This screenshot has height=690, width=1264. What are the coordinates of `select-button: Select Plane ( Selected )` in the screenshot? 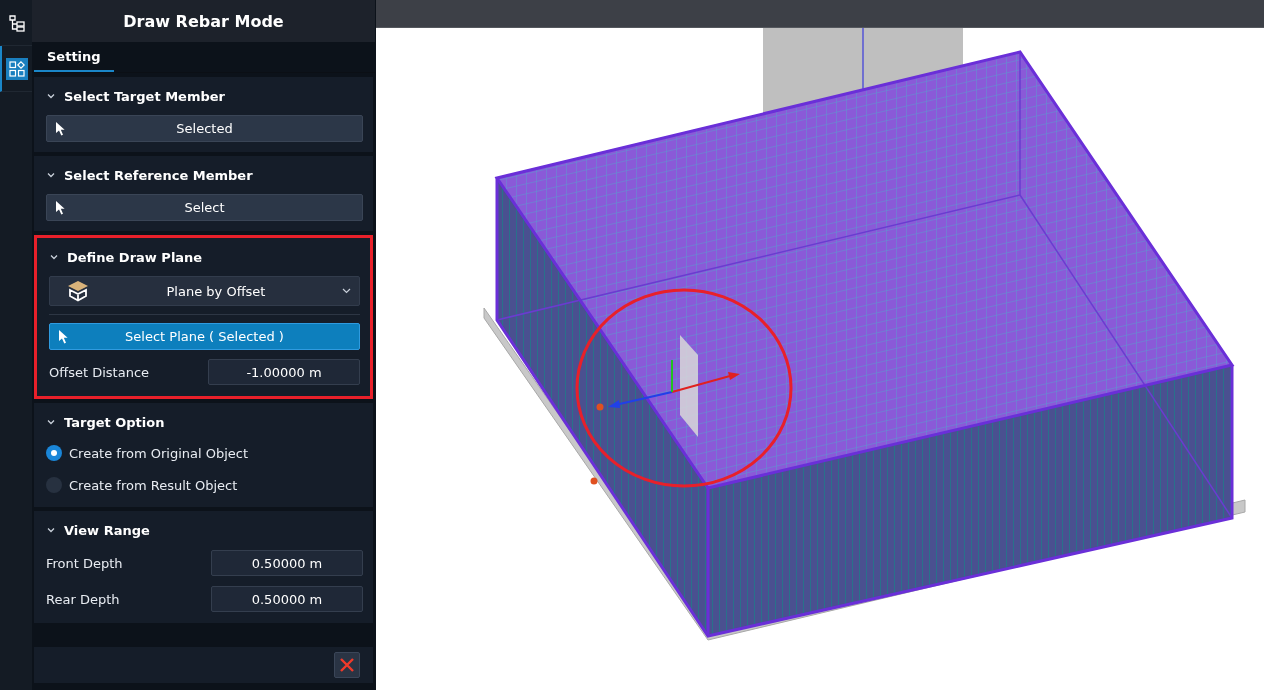 It's located at (204, 336).